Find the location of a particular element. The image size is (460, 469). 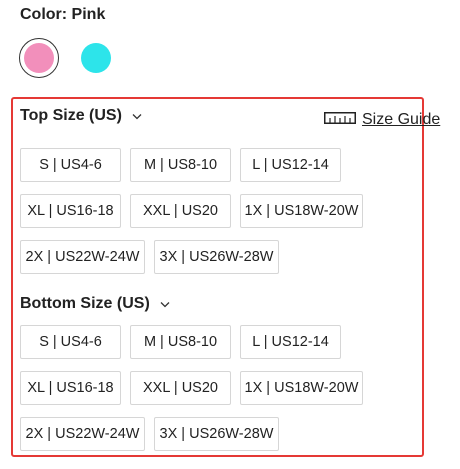

bottom-size-option-xxl: XXL | US20 is located at coordinates (180, 388).